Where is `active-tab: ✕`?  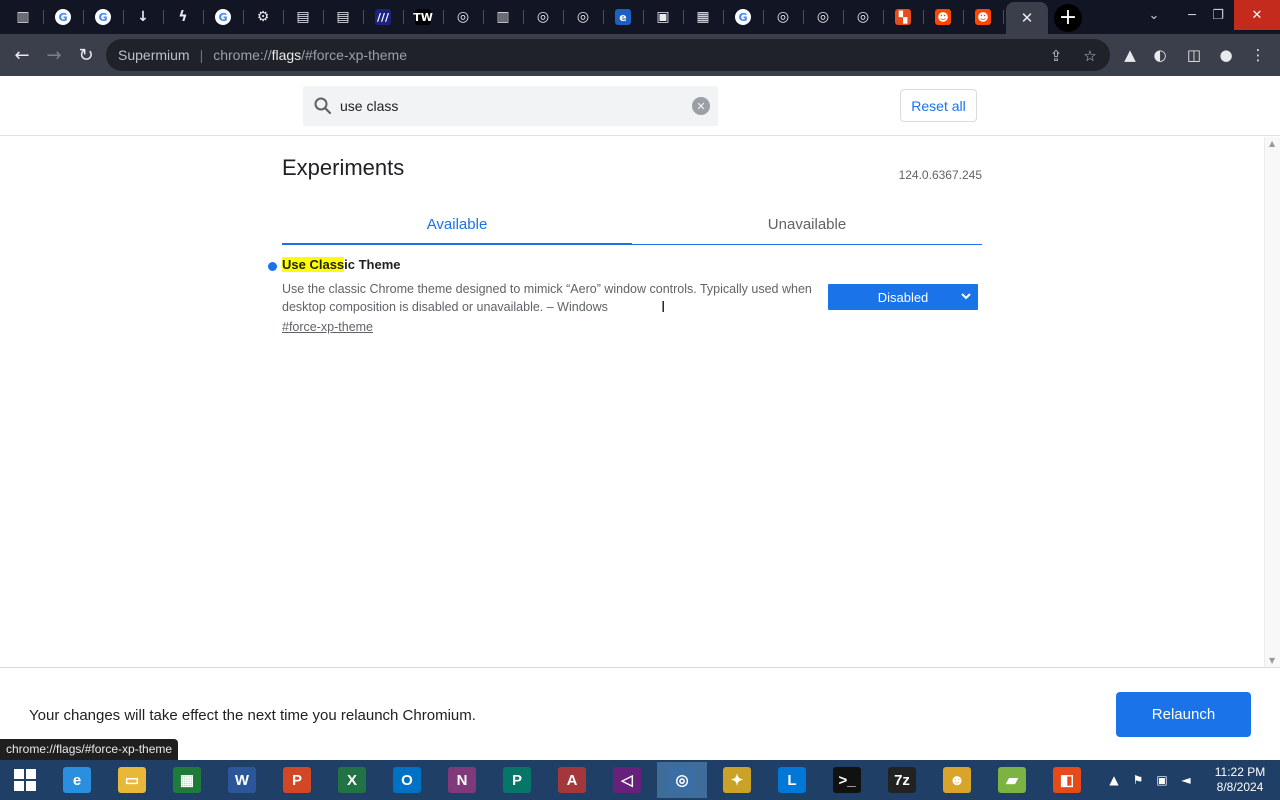
active-tab: ✕ is located at coordinates (1027, 18).